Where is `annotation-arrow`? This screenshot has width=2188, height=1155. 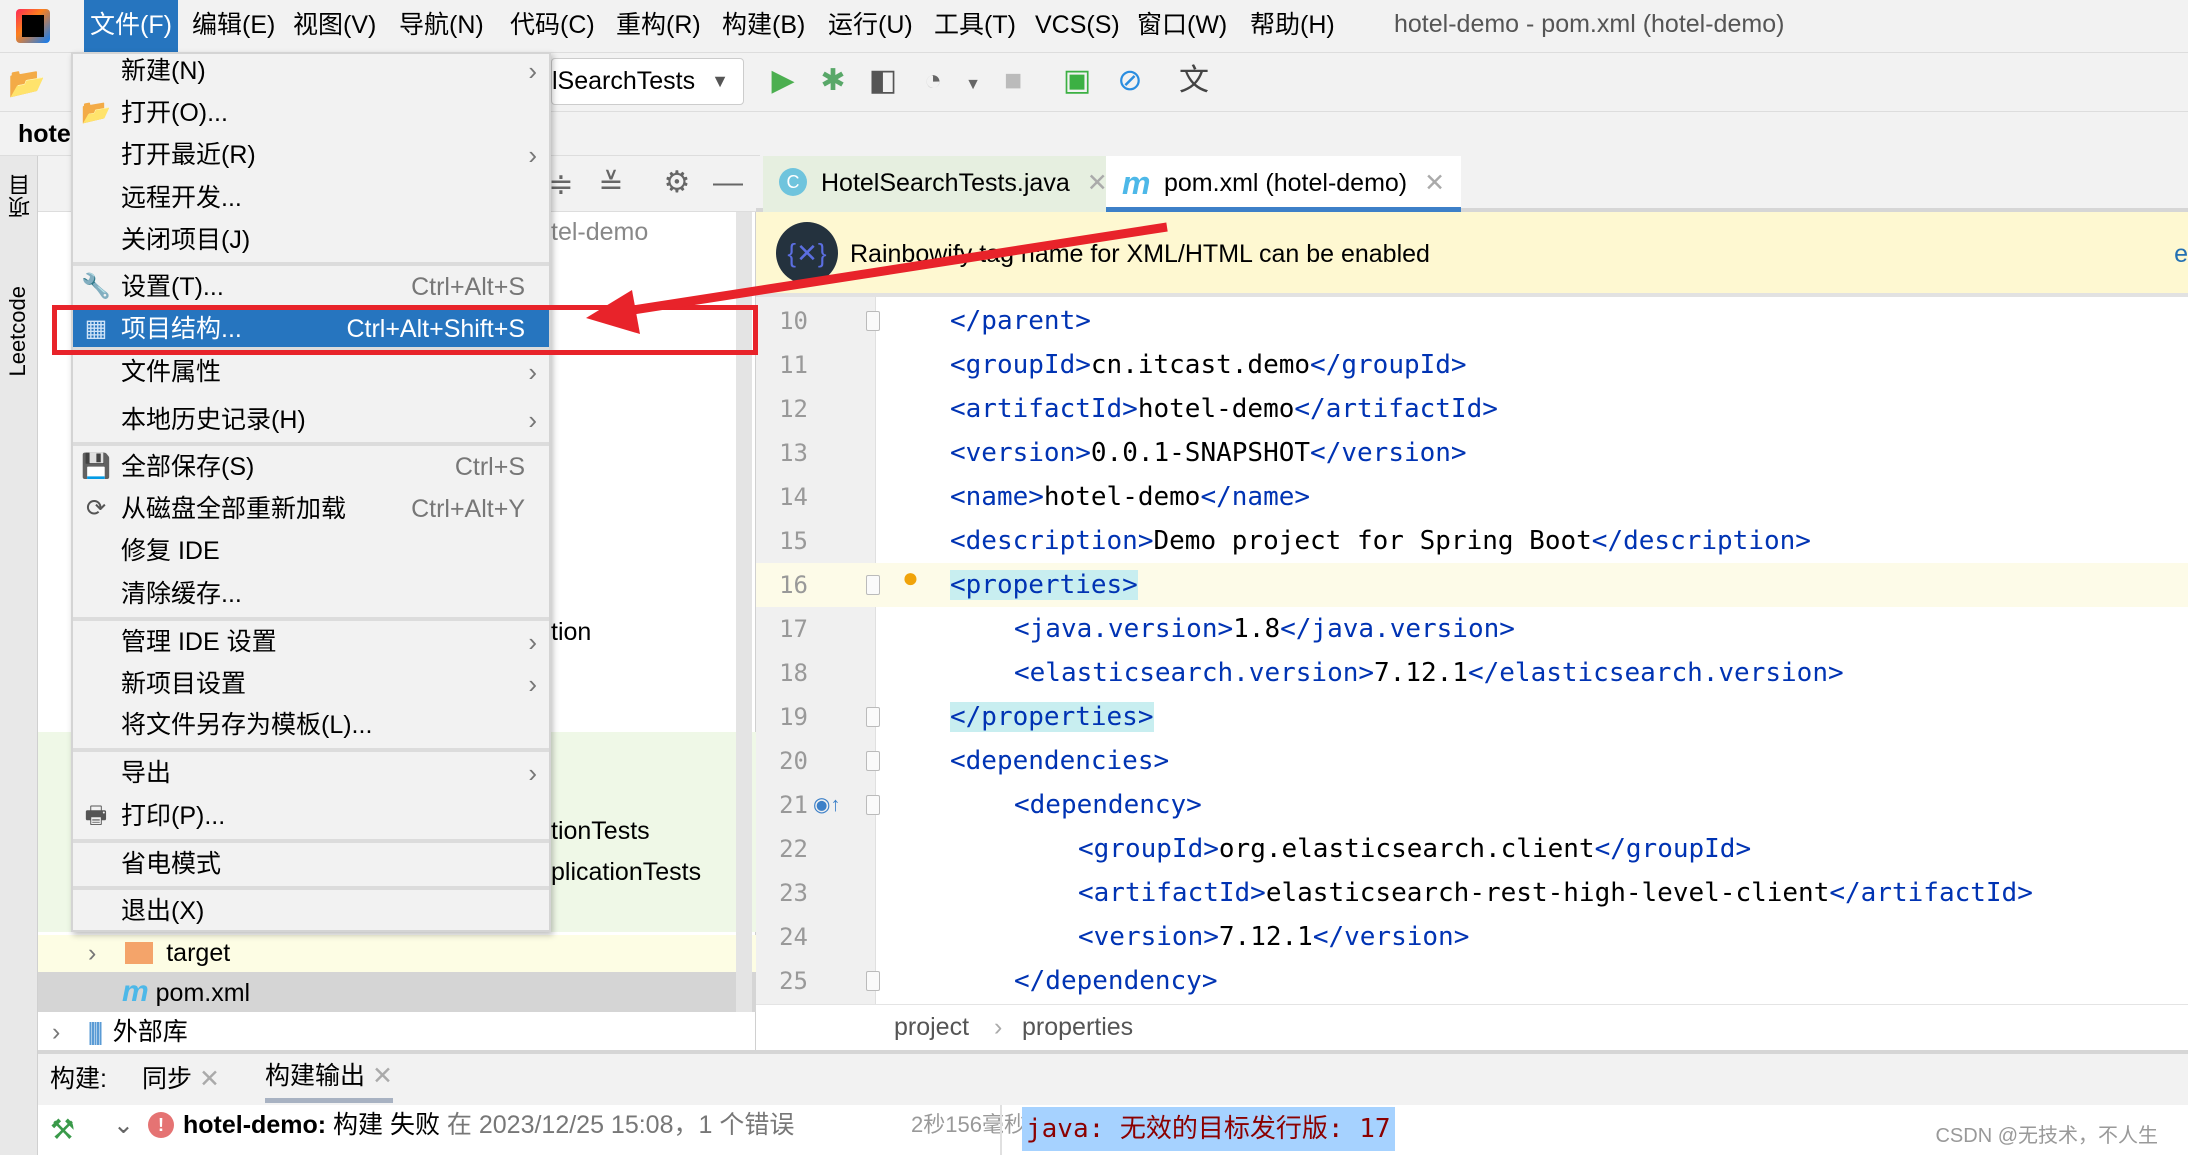 annotation-arrow is located at coordinates (877, 278).